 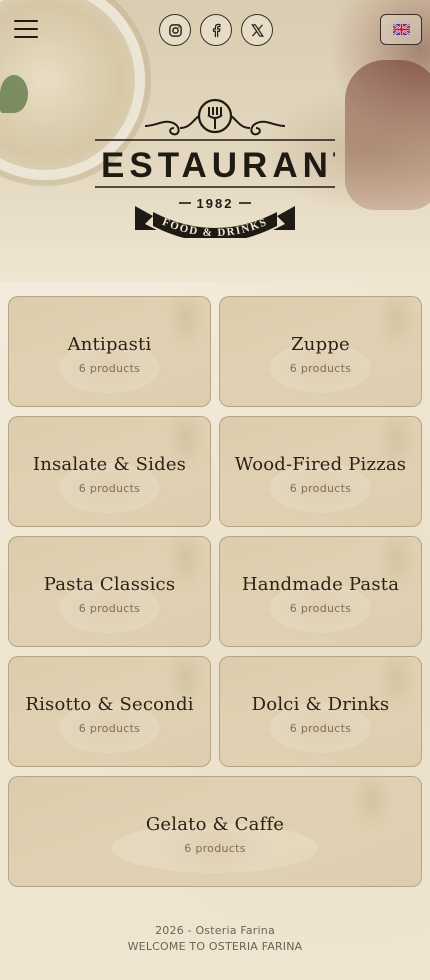 I want to click on top-bar, so click(x=215, y=30).